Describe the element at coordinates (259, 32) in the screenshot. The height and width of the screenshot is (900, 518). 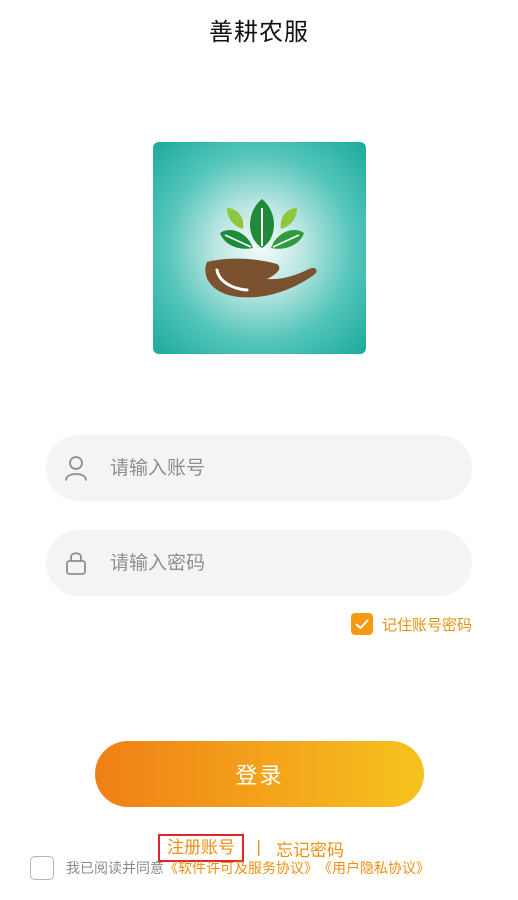
I see `app-title: 善耕农服` at that location.